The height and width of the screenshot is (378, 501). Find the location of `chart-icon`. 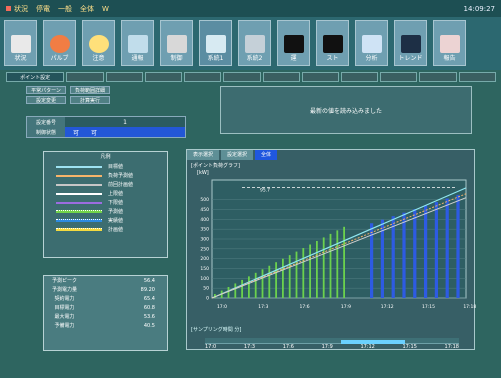

chart-icon is located at coordinates (371, 44).